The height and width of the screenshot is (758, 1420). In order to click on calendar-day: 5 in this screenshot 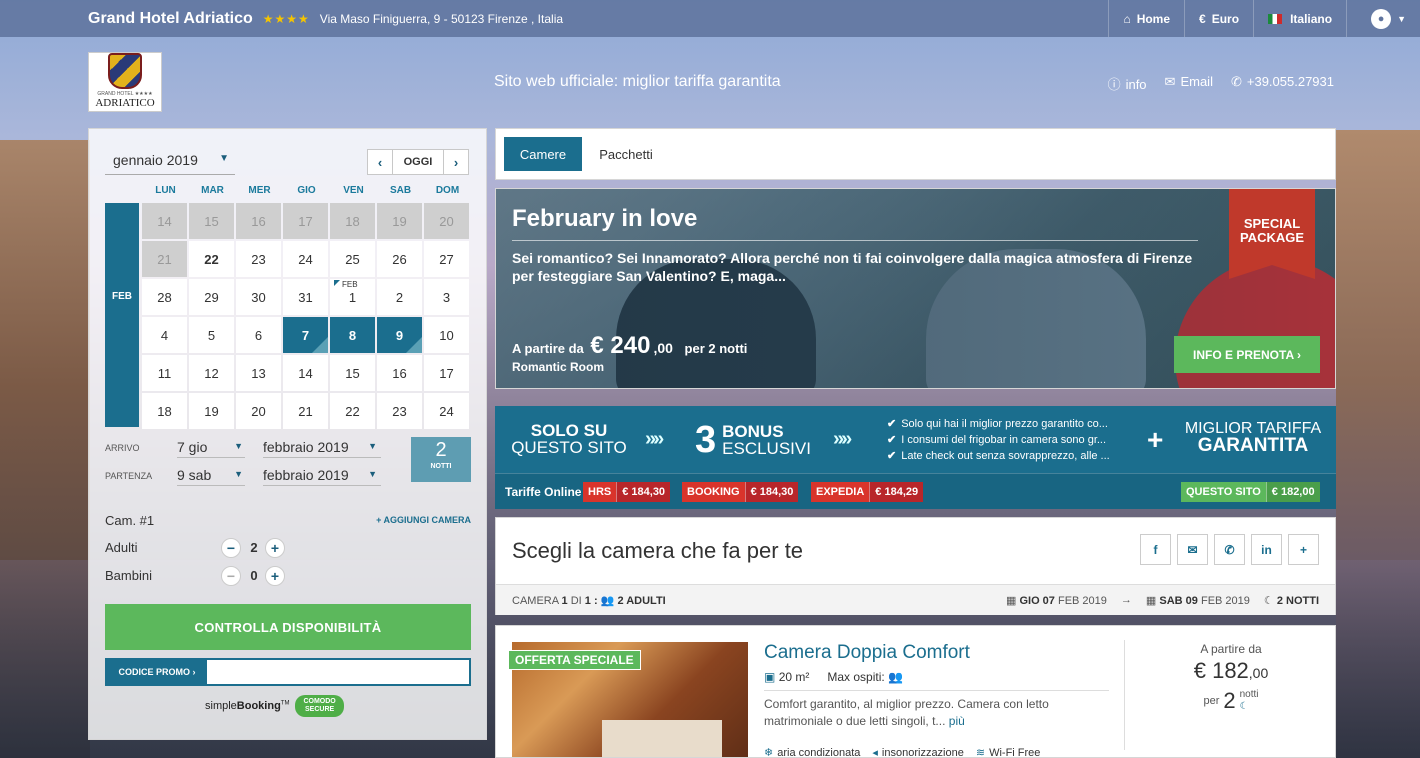, I will do `click(211, 335)`.